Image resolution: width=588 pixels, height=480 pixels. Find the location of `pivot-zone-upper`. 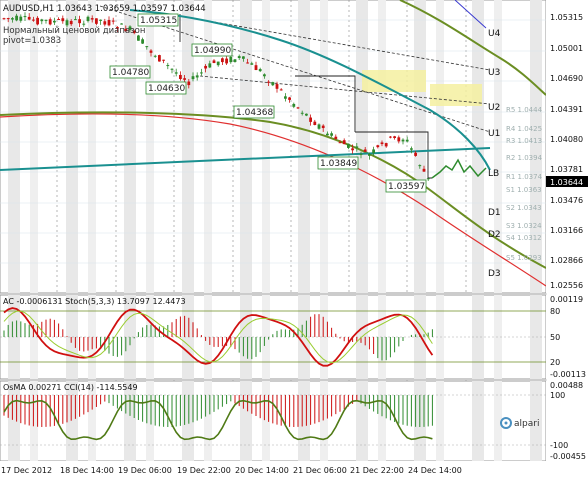

pivot-zone-upper is located at coordinates (394, 81).